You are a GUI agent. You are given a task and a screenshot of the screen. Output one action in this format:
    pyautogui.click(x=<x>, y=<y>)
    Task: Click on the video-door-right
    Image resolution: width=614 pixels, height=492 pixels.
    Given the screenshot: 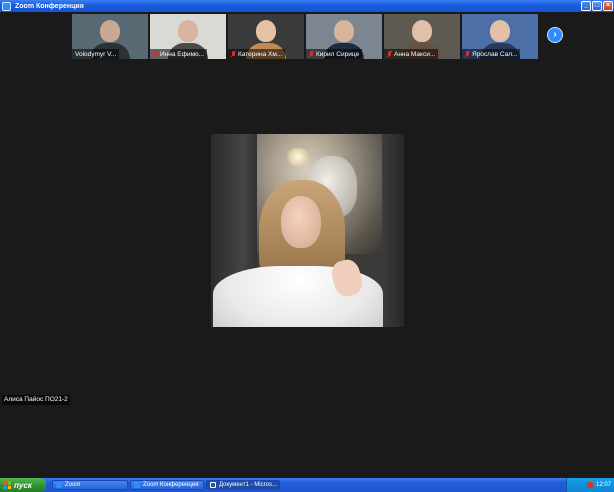 What is the action you would take?
    pyautogui.click(x=393, y=230)
    